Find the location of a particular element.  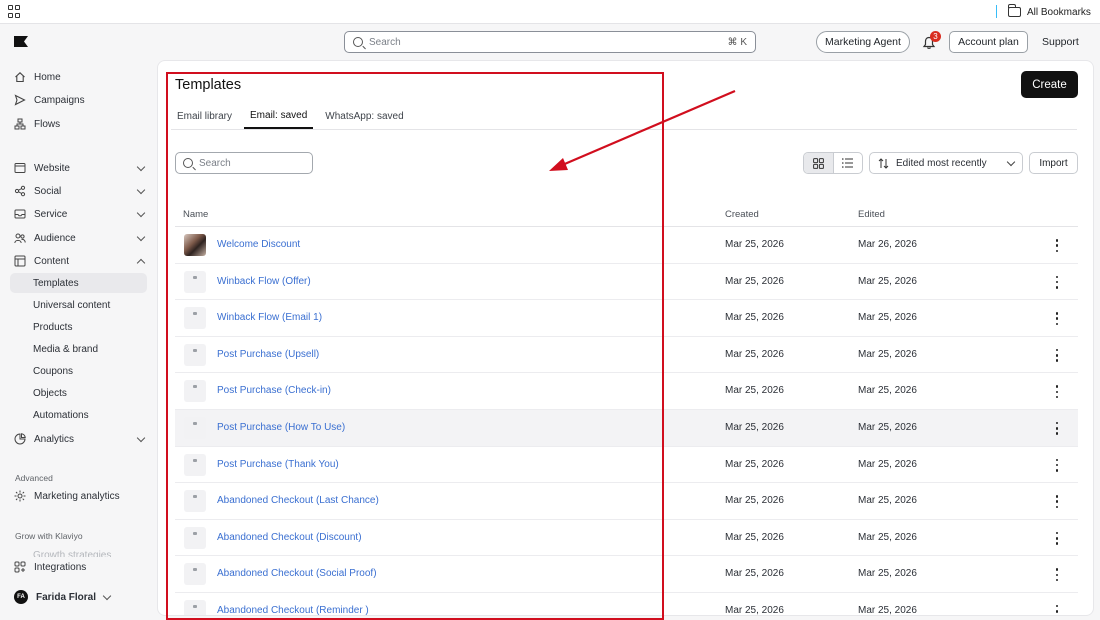

create-button: Create is located at coordinates (1049, 84).